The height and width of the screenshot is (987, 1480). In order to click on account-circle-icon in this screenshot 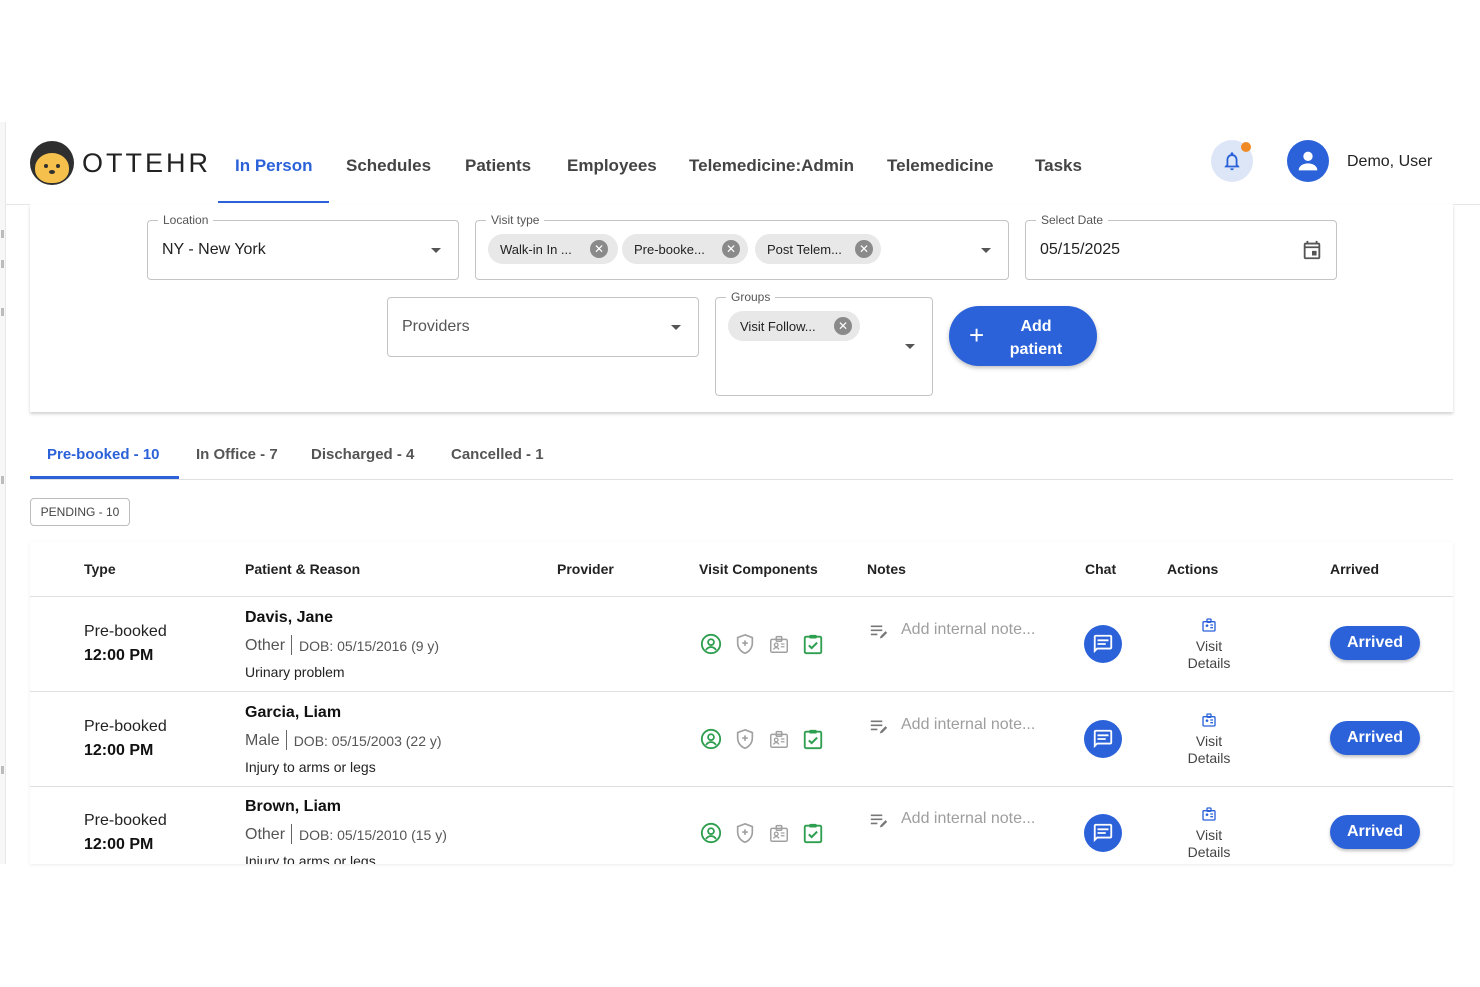, I will do `click(1308, 161)`.